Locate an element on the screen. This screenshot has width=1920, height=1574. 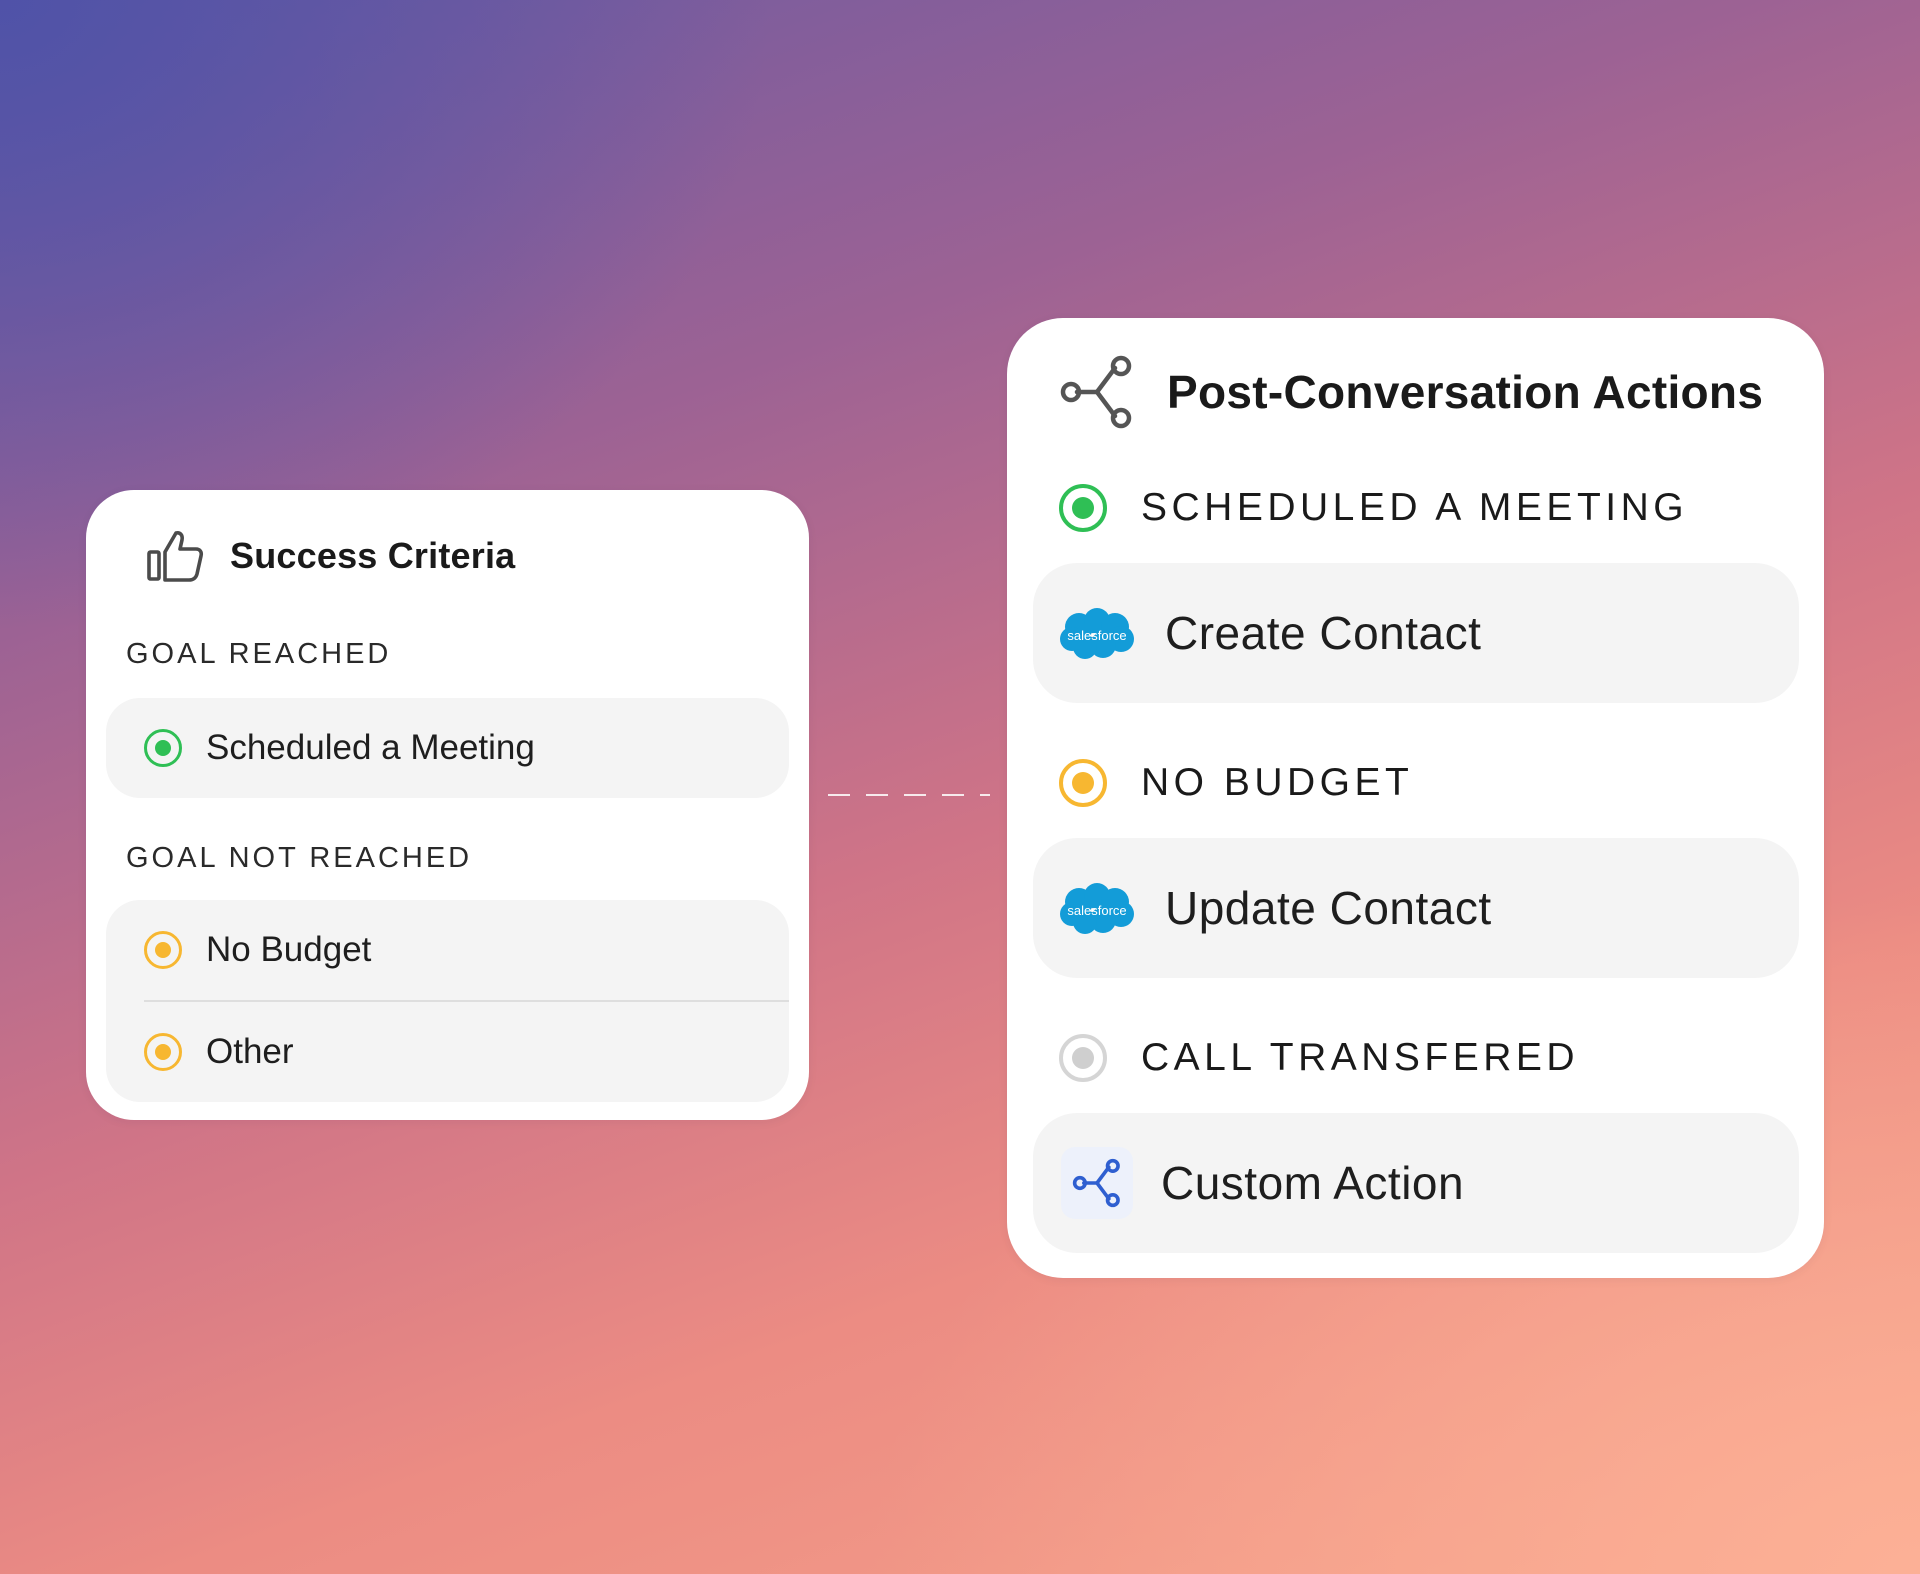
custom-action-icon-wrap is located at coordinates (1097, 1183).